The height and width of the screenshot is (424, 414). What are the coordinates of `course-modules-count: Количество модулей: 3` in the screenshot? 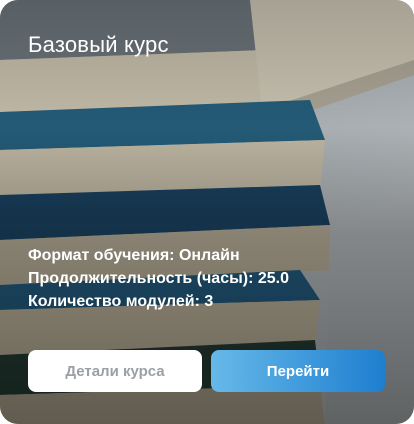 It's located at (121, 301).